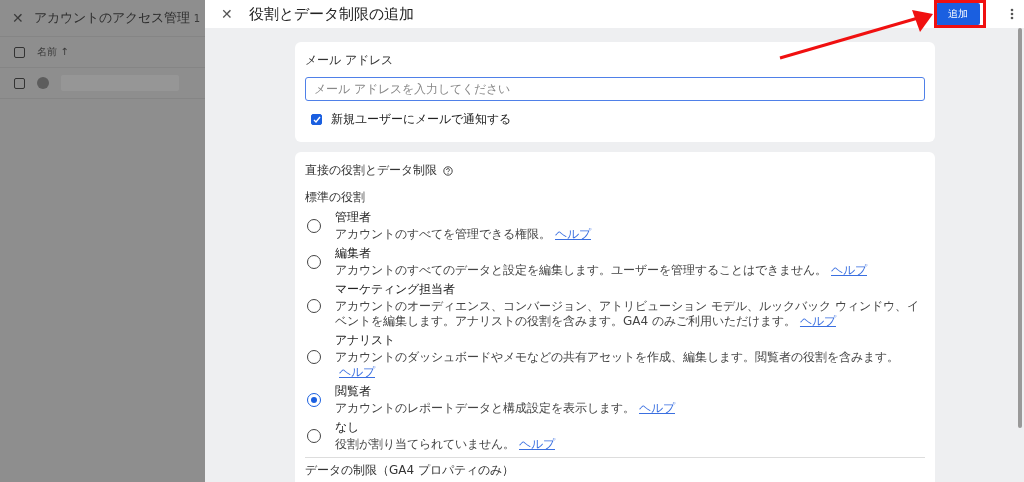 The image size is (1024, 482). I want to click on more-icon, so click(1012, 14).